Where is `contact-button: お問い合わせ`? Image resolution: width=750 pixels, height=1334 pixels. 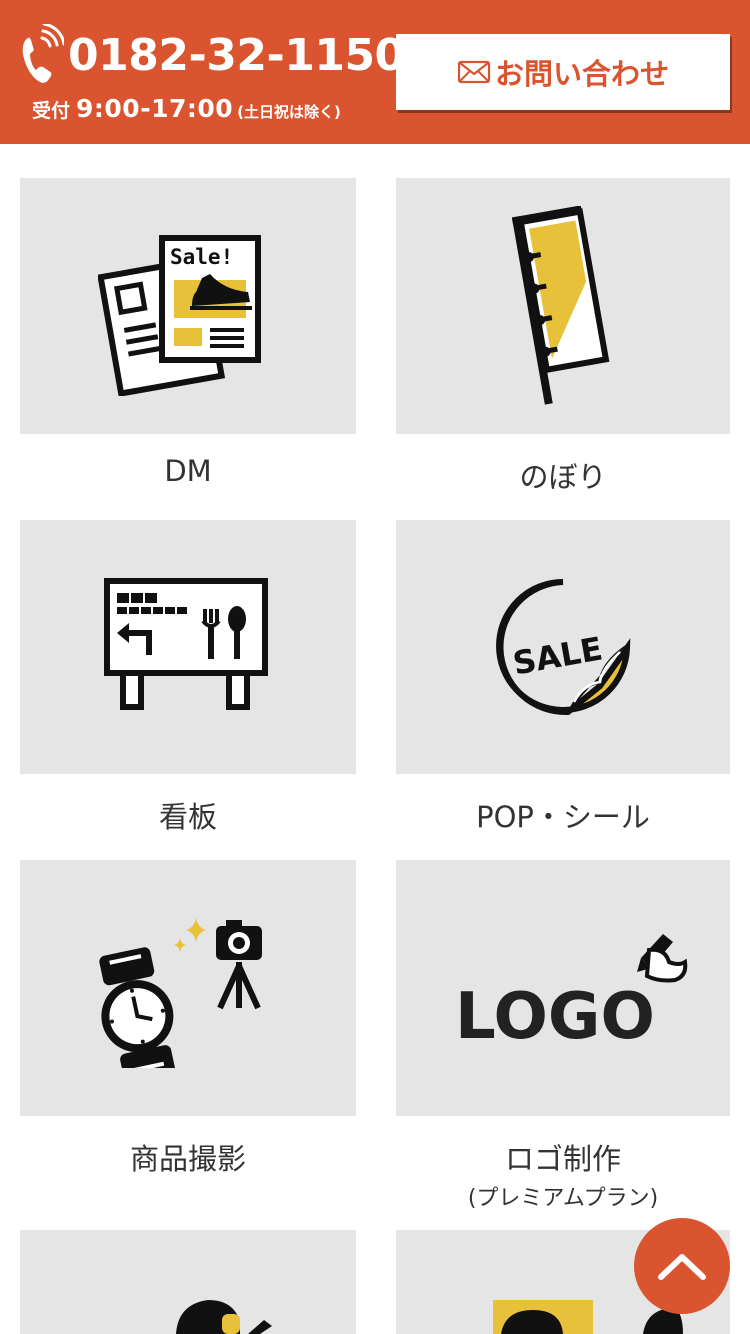 contact-button: お問い合わせ is located at coordinates (563, 72).